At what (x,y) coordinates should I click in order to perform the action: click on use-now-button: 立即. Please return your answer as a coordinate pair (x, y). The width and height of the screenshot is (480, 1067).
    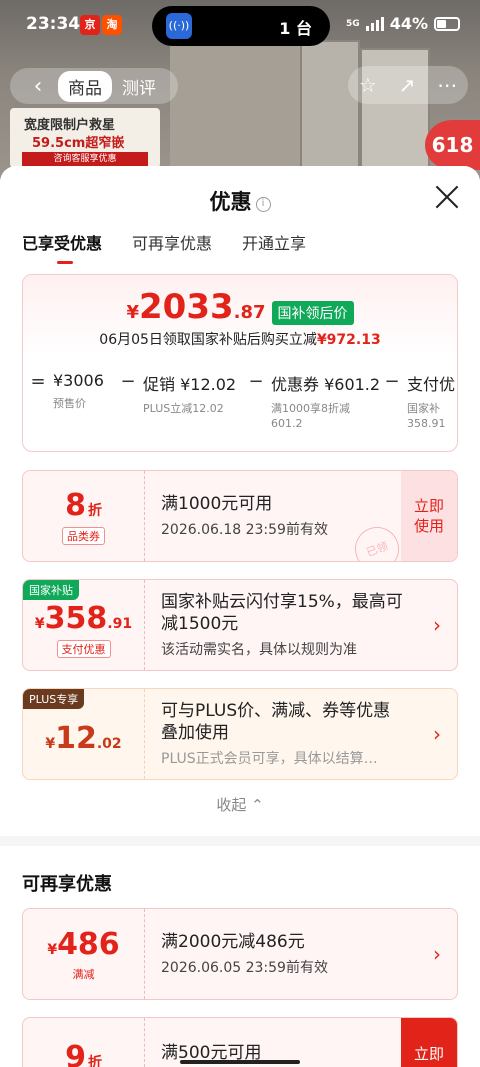
    Looking at the image, I should click on (429, 1042).